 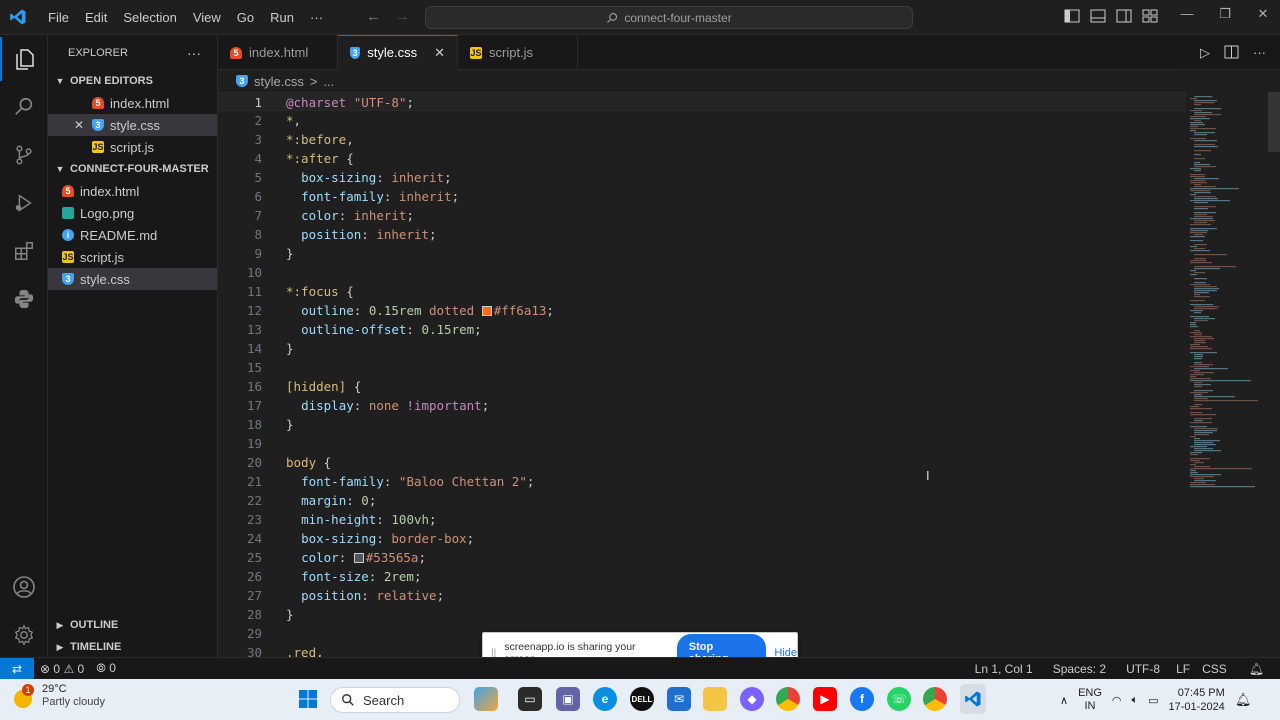 I want to click on code-line: 7 color: inherit;, so click(x=702, y=215).